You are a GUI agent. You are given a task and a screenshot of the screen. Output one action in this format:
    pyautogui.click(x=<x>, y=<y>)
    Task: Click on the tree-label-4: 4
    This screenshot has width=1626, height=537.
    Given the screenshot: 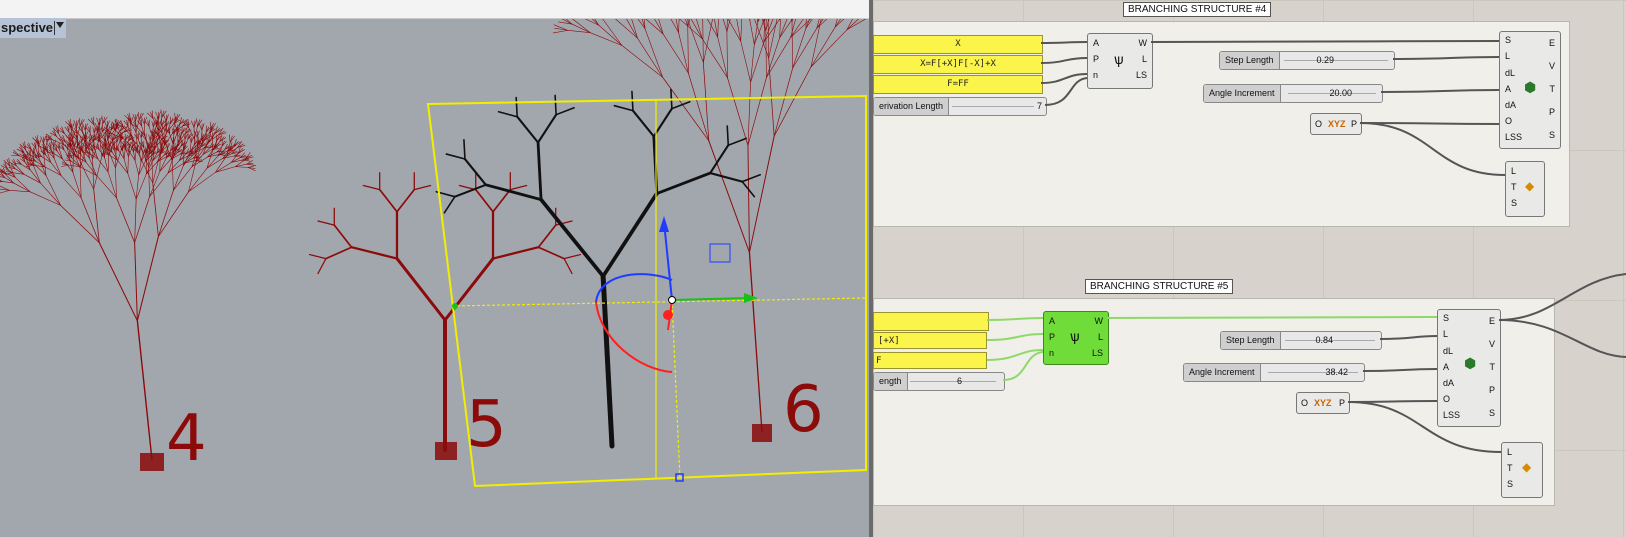 What is the action you would take?
    pyautogui.click(x=186, y=439)
    